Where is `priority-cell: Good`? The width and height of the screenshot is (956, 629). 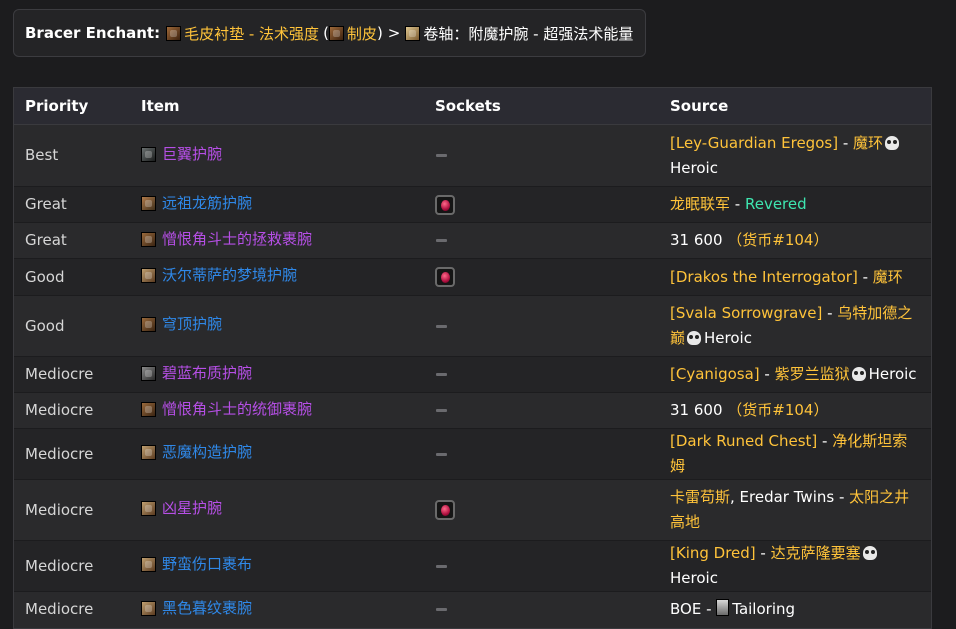
priority-cell: Good is located at coordinates (72, 326).